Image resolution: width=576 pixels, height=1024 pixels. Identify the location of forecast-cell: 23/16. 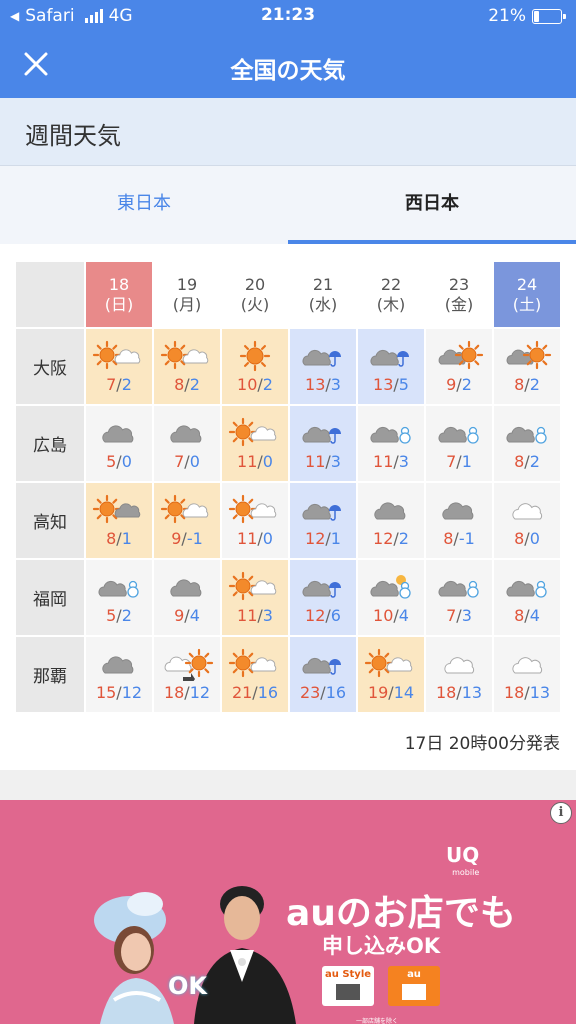
(323, 674).